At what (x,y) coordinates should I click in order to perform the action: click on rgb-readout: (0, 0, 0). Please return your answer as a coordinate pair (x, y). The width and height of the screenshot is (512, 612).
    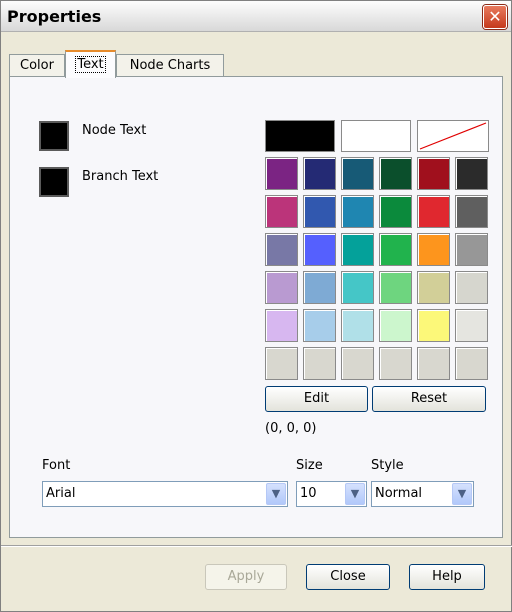
    Looking at the image, I should click on (291, 428).